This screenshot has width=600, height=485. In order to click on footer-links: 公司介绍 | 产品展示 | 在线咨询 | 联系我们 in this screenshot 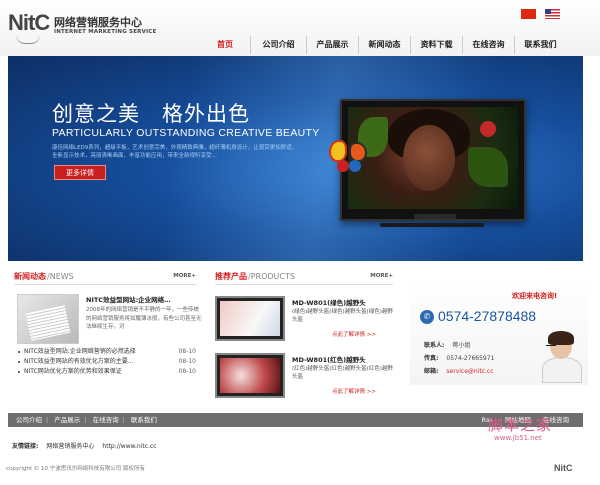, I will do `click(86, 420)`.